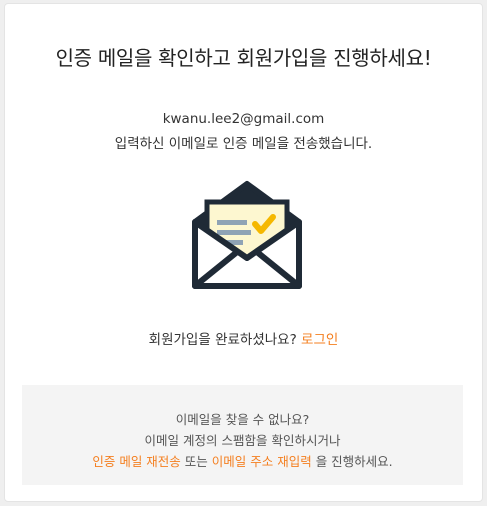  What do you see at coordinates (242, 419) in the screenshot?
I see `help-line-1: 이메일을 찾을 수 없나요?` at bounding box center [242, 419].